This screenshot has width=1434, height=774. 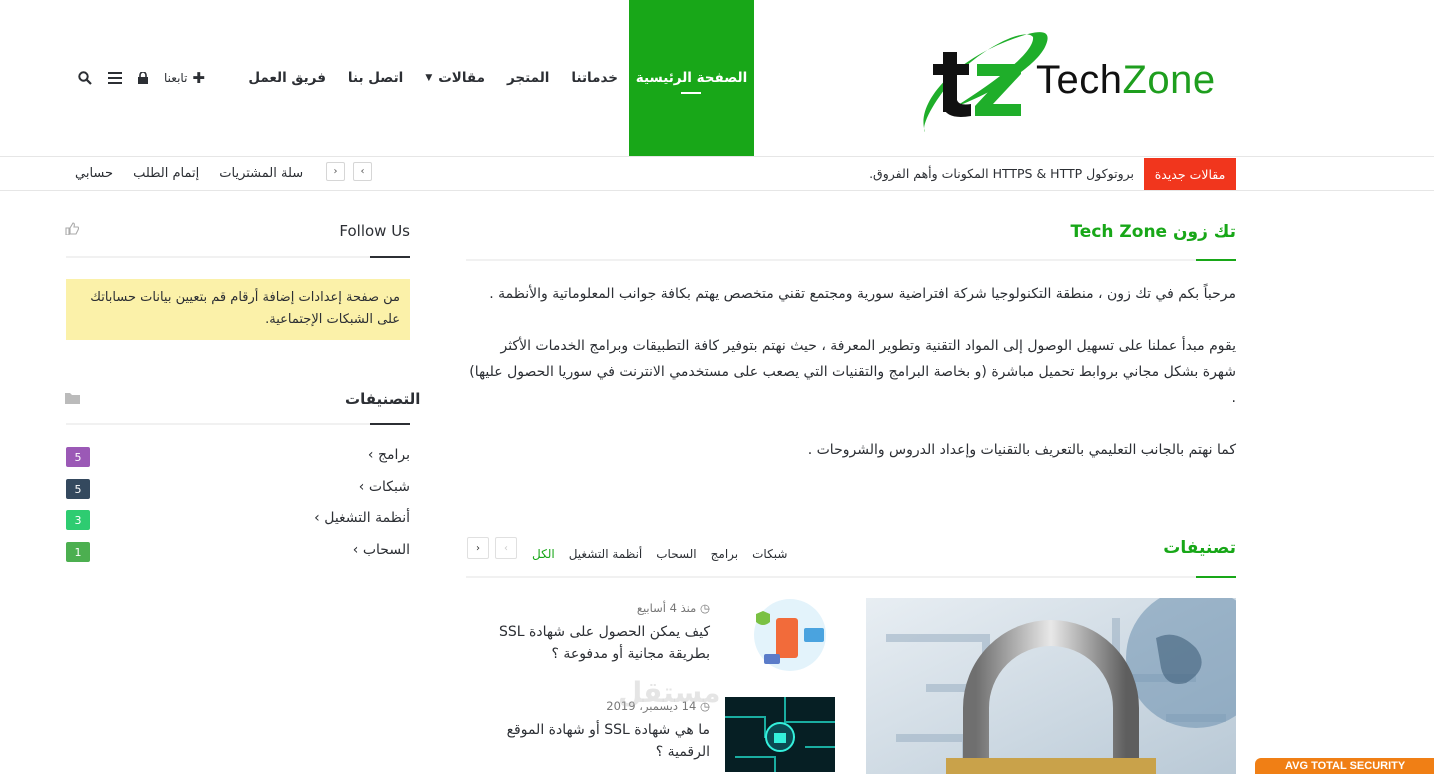 What do you see at coordinates (1190, 174) in the screenshot?
I see `breaking-news-label: مقالات جديدة` at bounding box center [1190, 174].